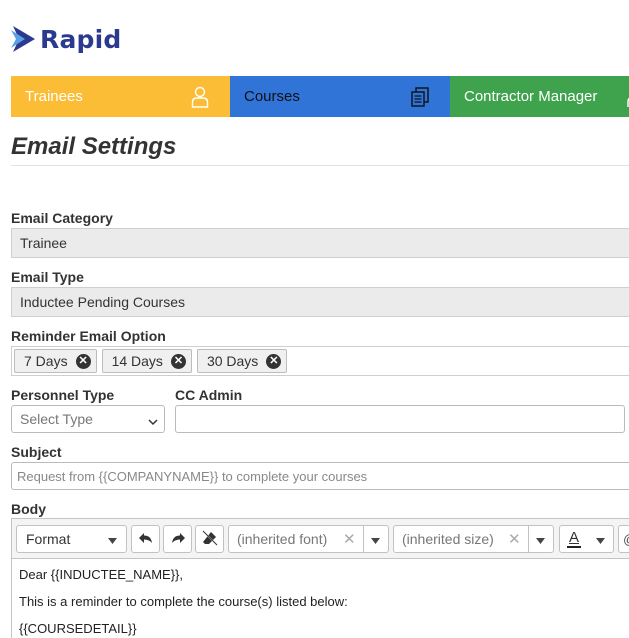  I want to click on font-size-value: (inherited size), so click(448, 539).